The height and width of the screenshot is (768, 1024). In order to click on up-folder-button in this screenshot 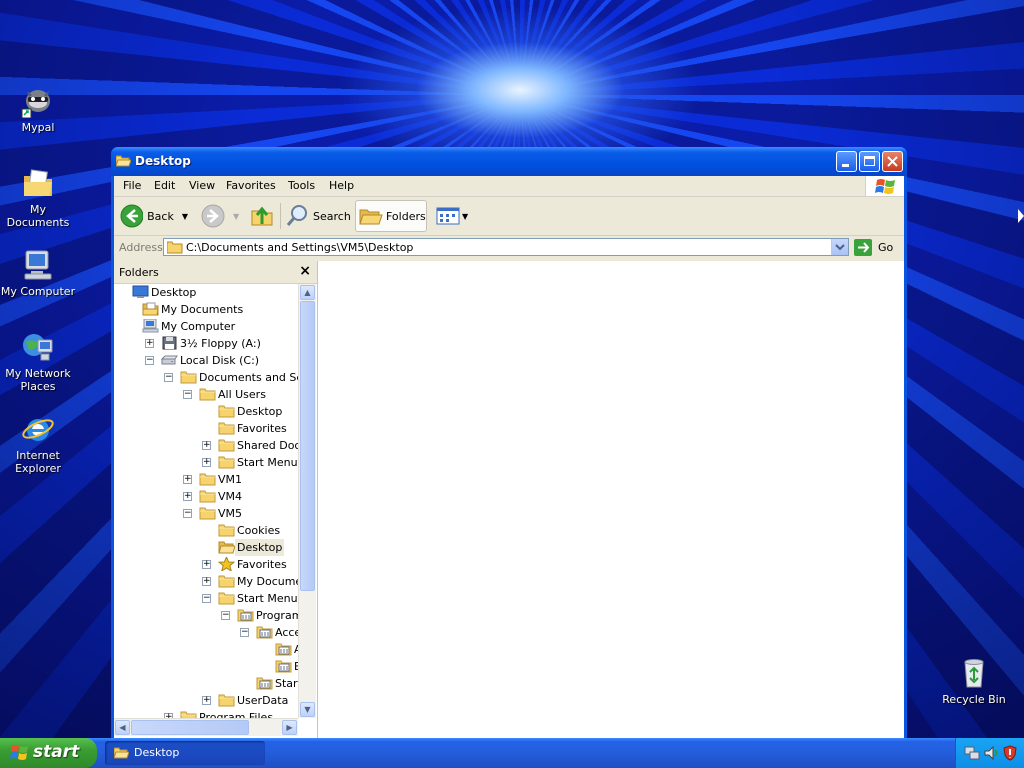, I will do `click(263, 216)`.